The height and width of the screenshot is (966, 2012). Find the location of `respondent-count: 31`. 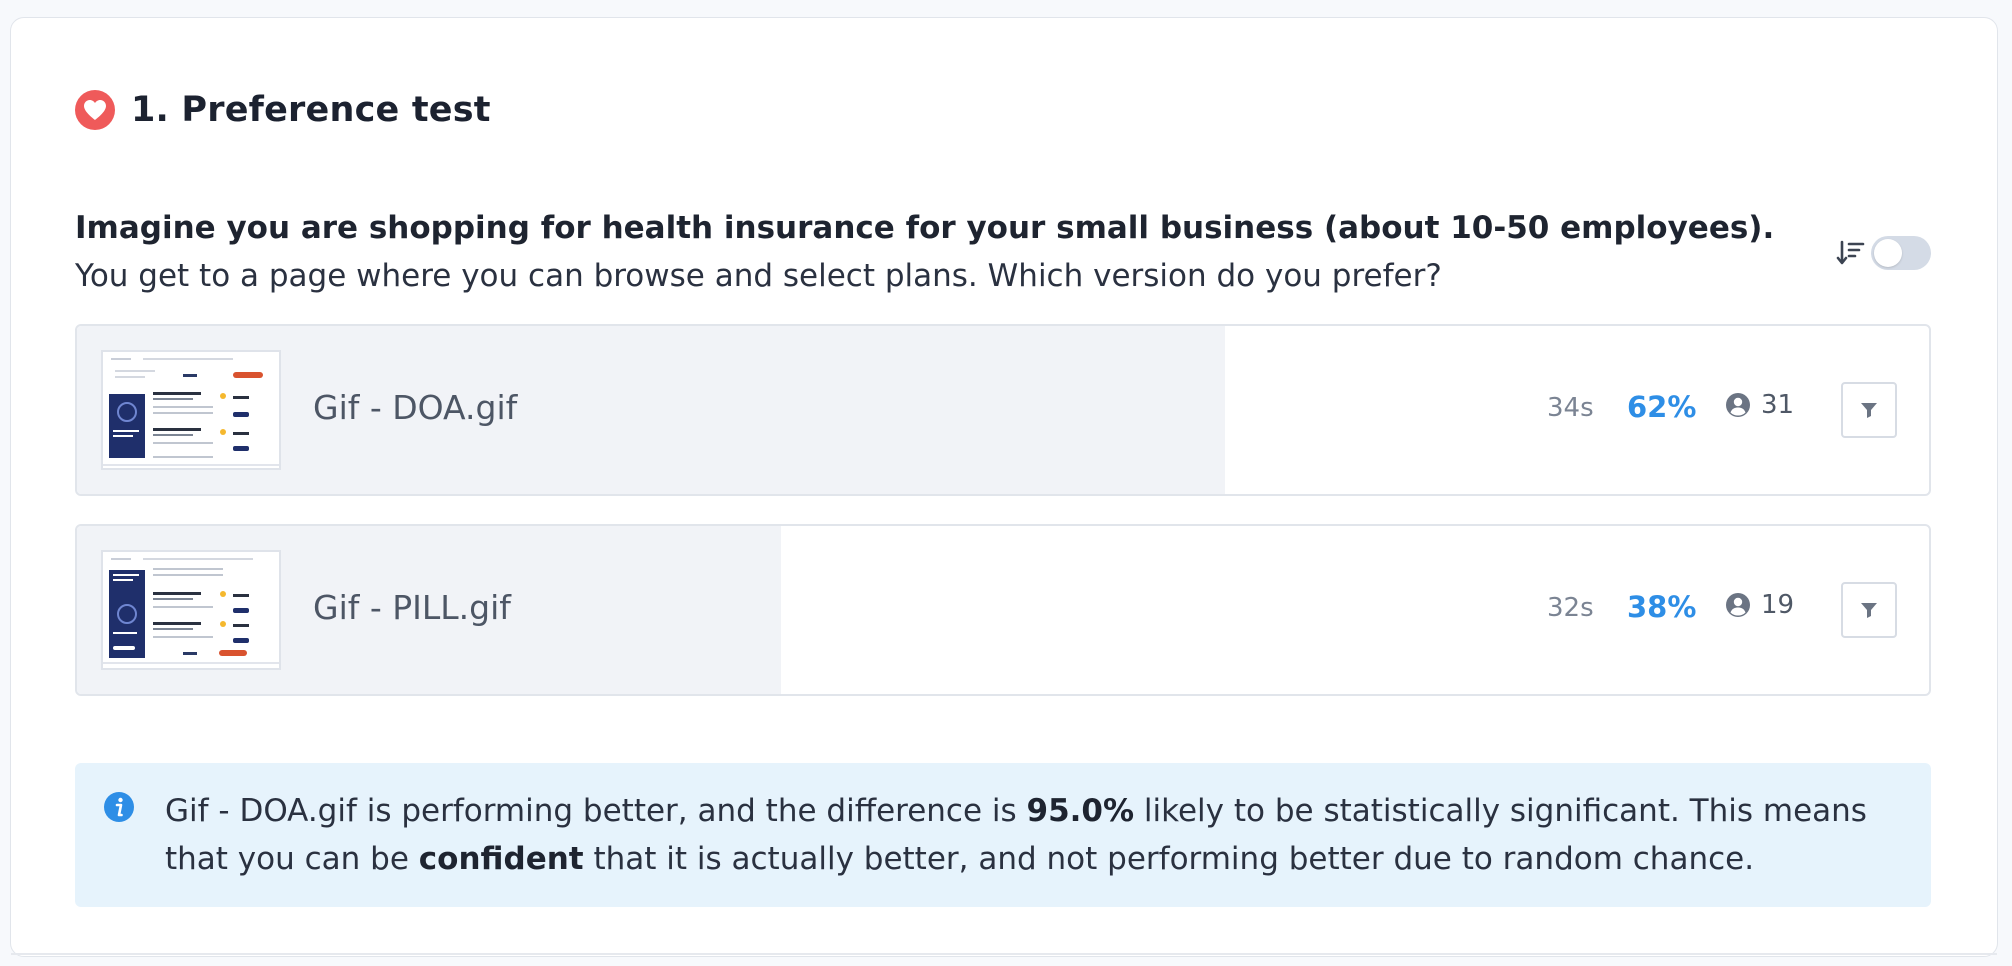

respondent-count: 31 is located at coordinates (1759, 405).